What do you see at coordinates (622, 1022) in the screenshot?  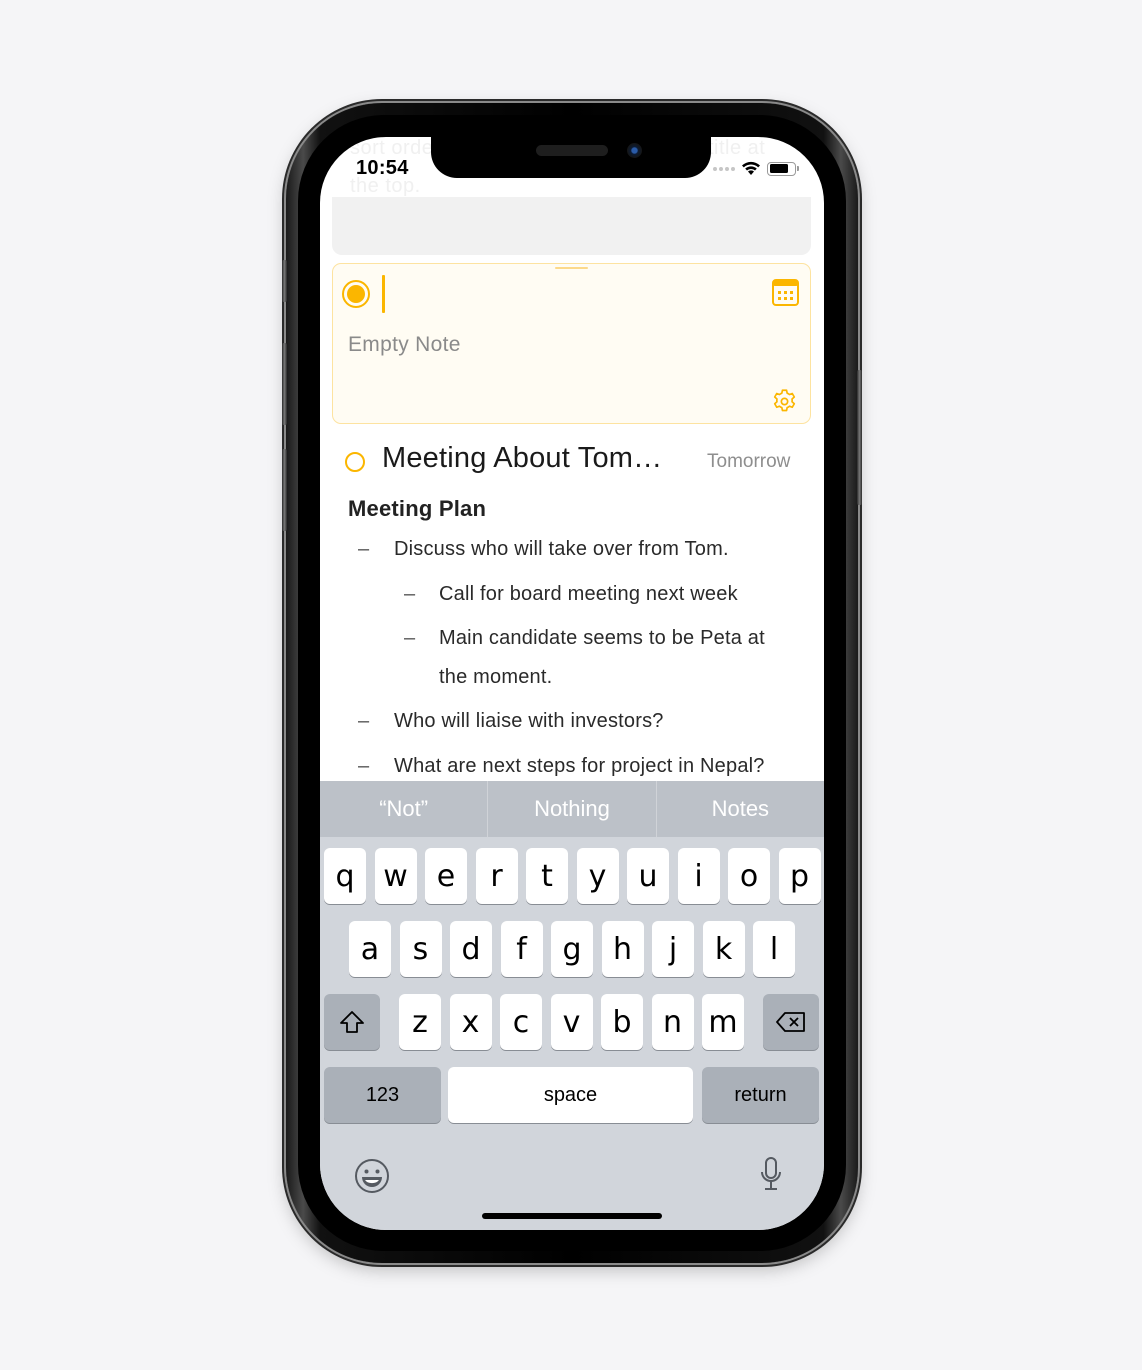 I see `key-b: b` at bounding box center [622, 1022].